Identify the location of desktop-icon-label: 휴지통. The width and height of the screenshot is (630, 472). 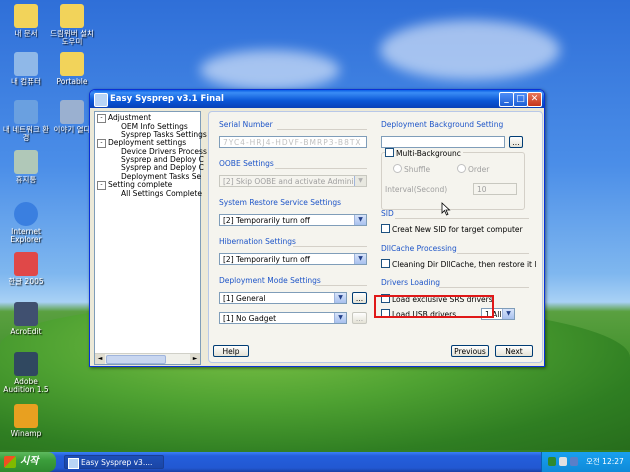
(26, 179).